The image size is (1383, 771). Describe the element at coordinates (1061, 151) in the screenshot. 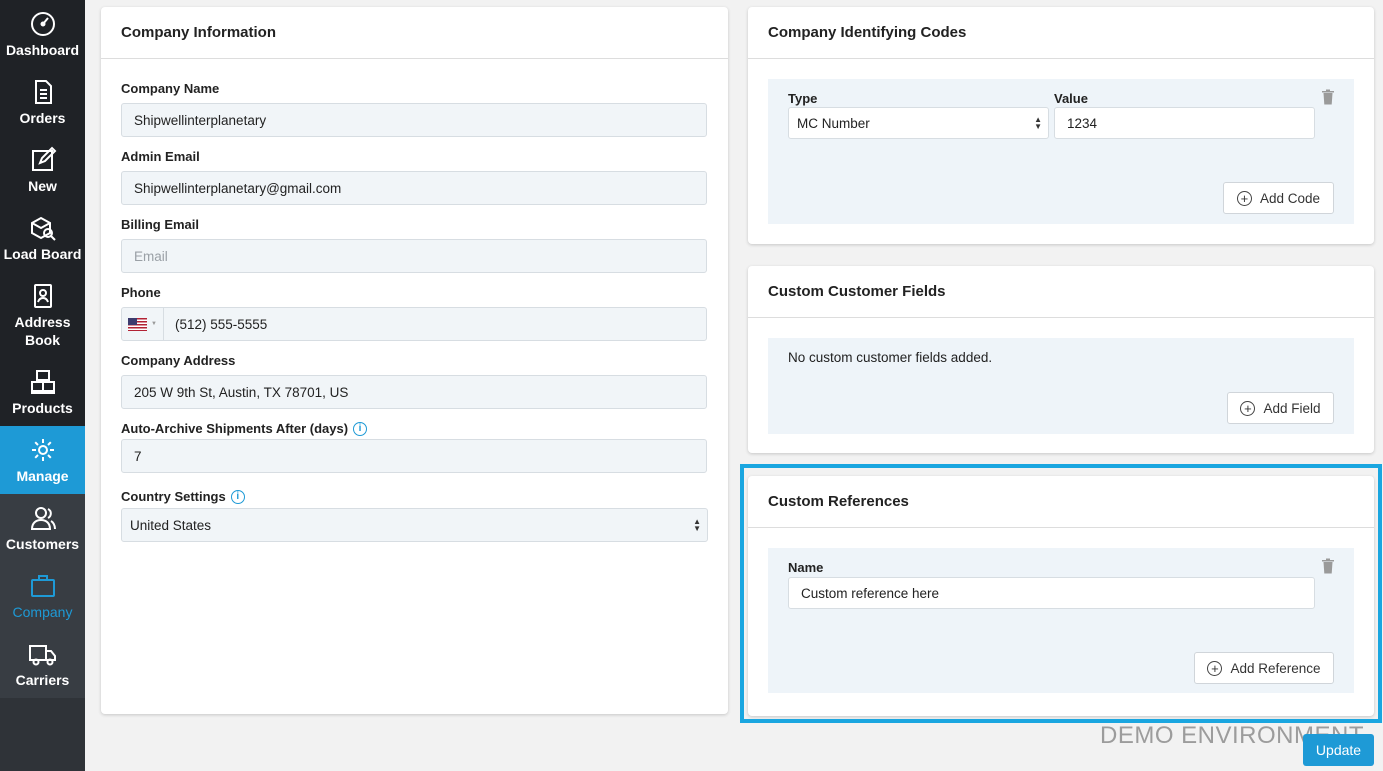

I see `code-row-panel: Type MC Number ▲ ▼ Value 1234 + Add Code` at that location.